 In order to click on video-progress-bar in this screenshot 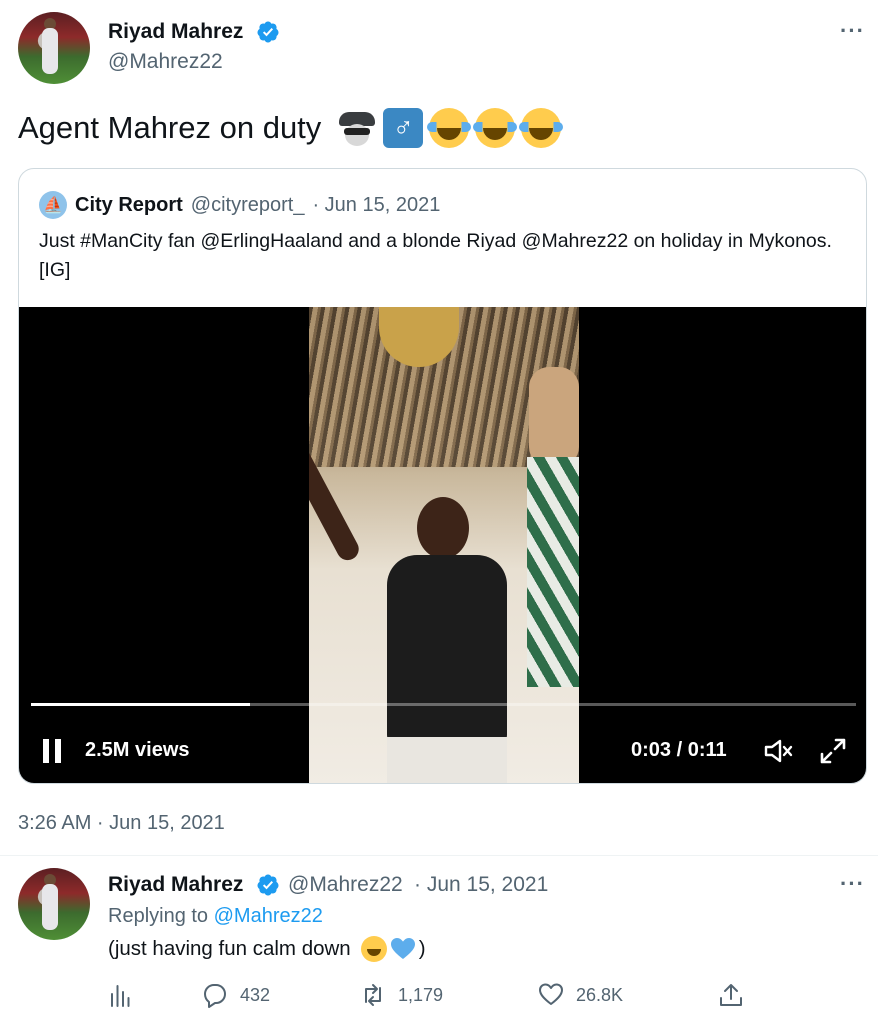, I will do `click(443, 704)`.